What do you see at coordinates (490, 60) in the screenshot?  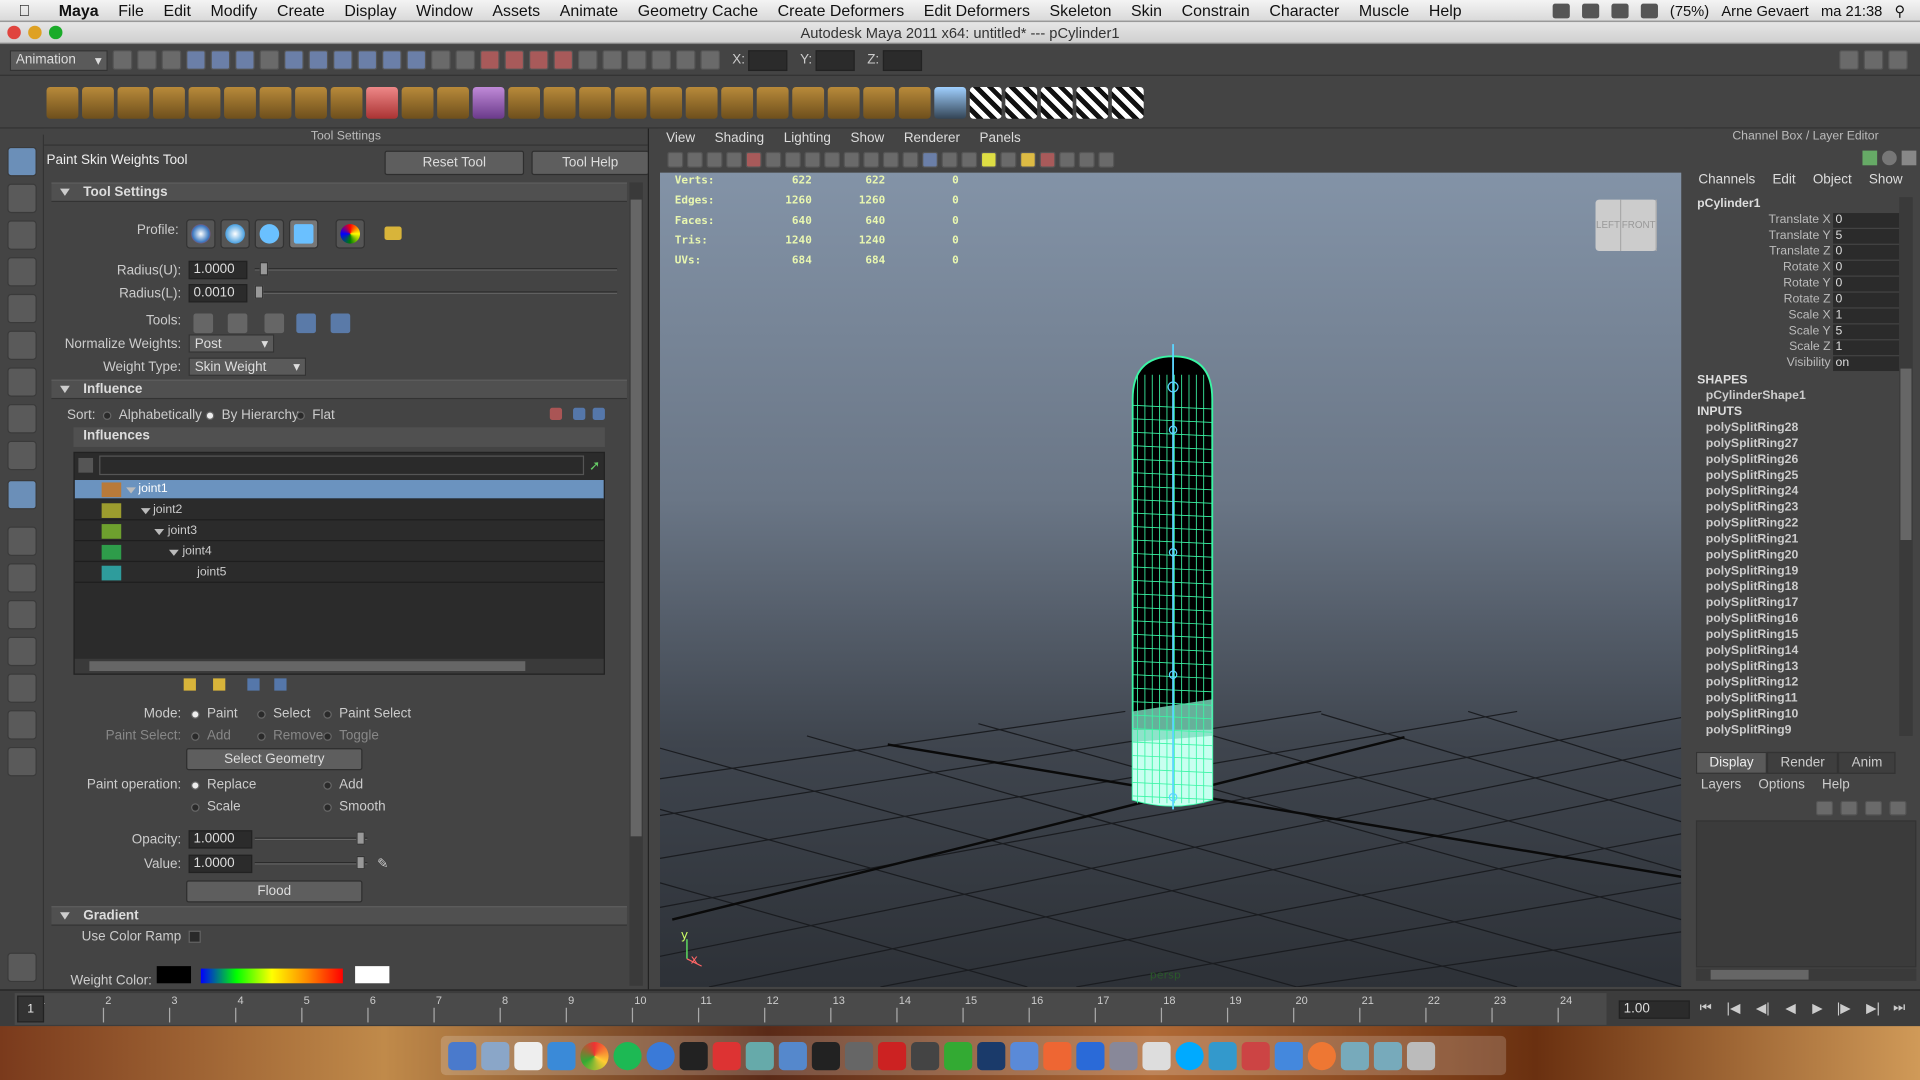 I see `construction-history-icon` at bounding box center [490, 60].